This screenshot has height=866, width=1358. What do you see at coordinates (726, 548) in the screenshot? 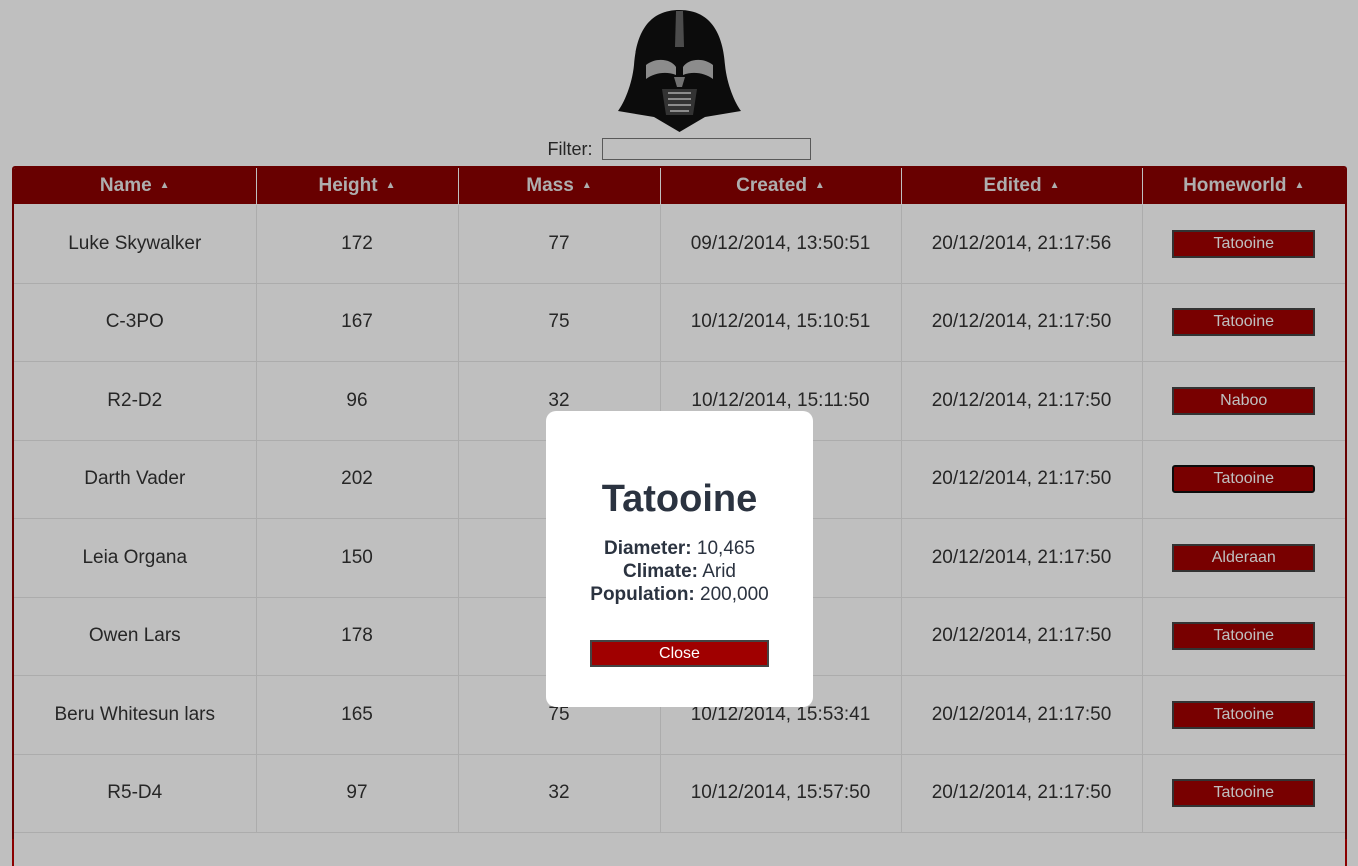
I see `diameter-value: 10,465` at bounding box center [726, 548].